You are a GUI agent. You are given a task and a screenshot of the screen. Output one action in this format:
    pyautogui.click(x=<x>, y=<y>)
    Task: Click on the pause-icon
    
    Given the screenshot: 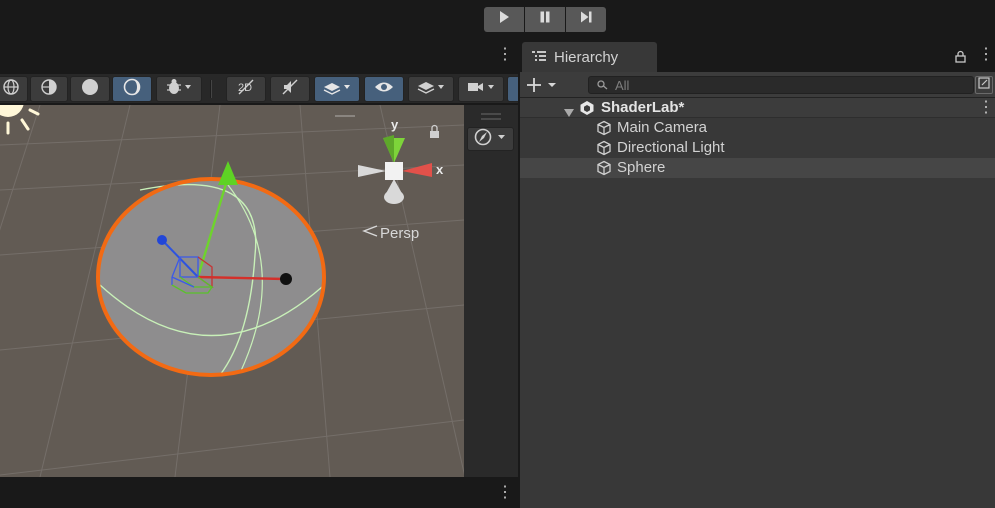 What is the action you would take?
    pyautogui.click(x=545, y=19)
    